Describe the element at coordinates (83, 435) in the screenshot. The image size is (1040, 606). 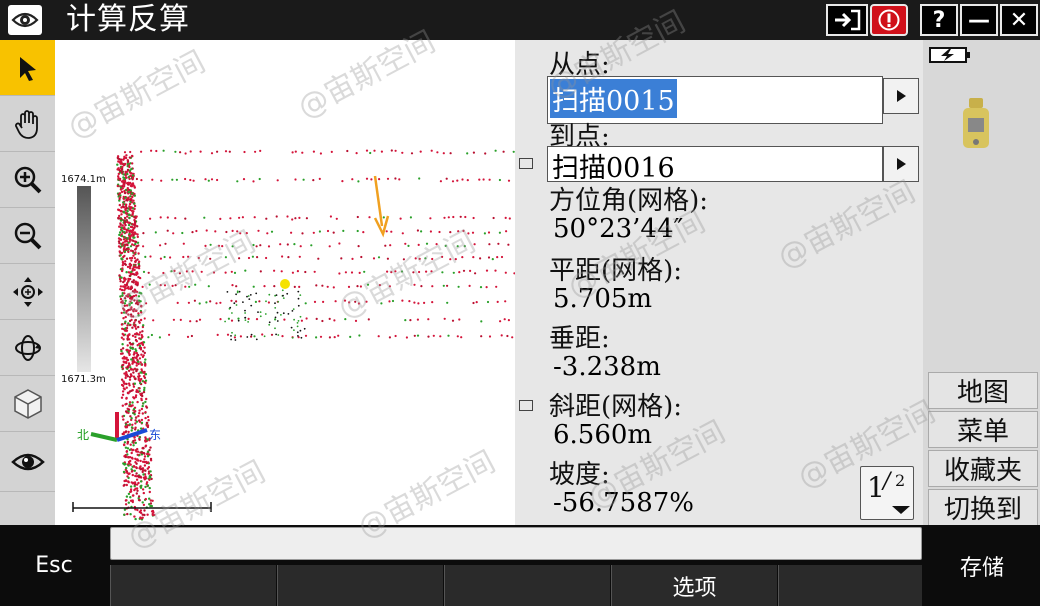
I see `axis-north-label: 北` at that location.